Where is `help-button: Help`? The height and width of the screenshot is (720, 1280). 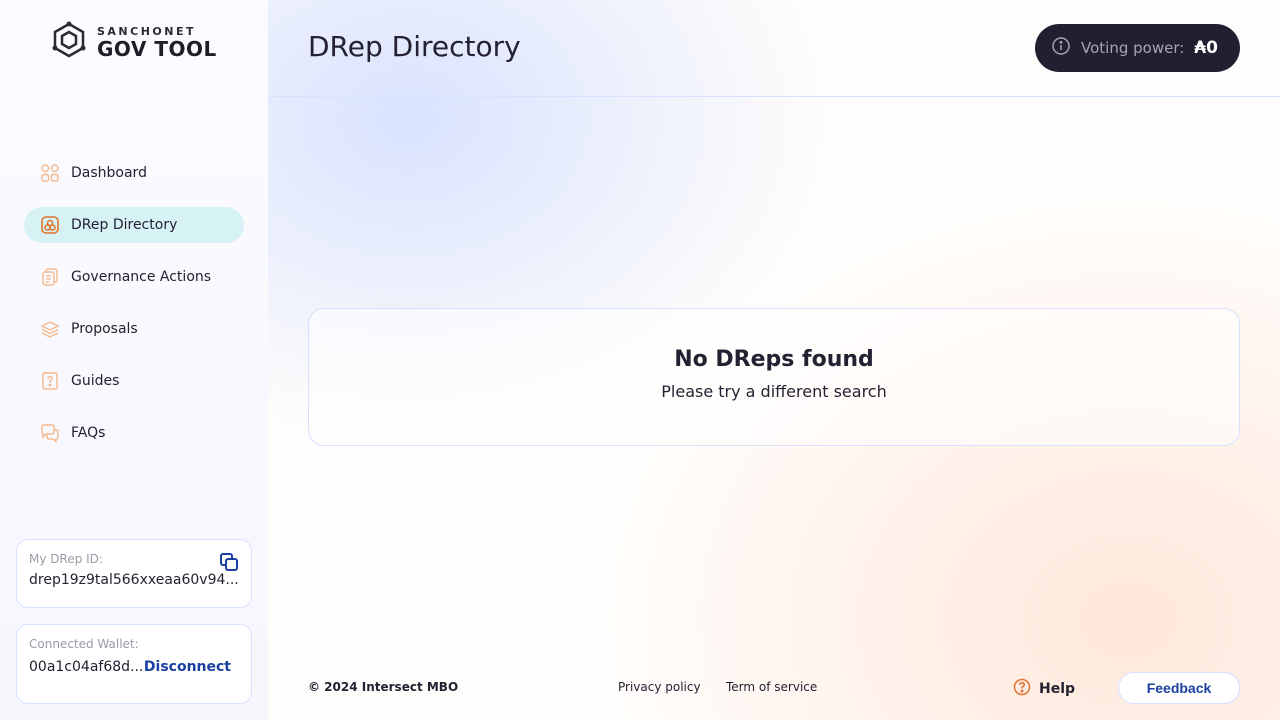
help-button: Help is located at coordinates (1044, 689).